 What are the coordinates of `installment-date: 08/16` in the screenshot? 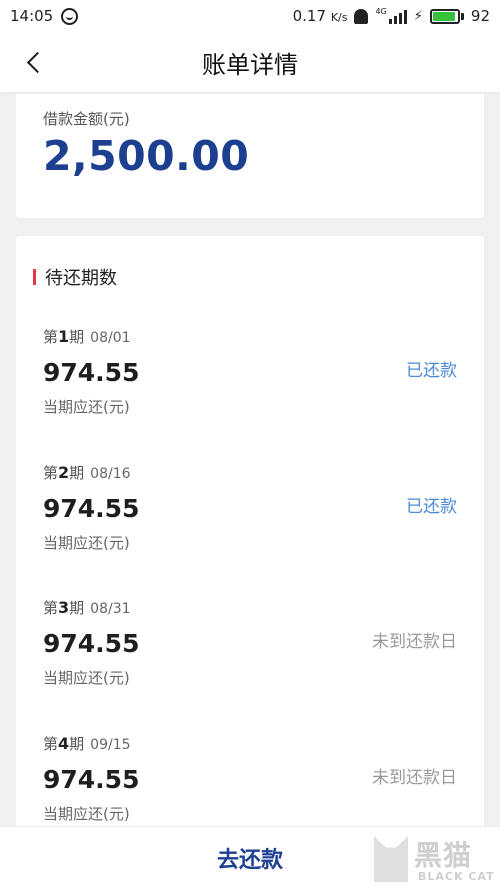 It's located at (110, 474).